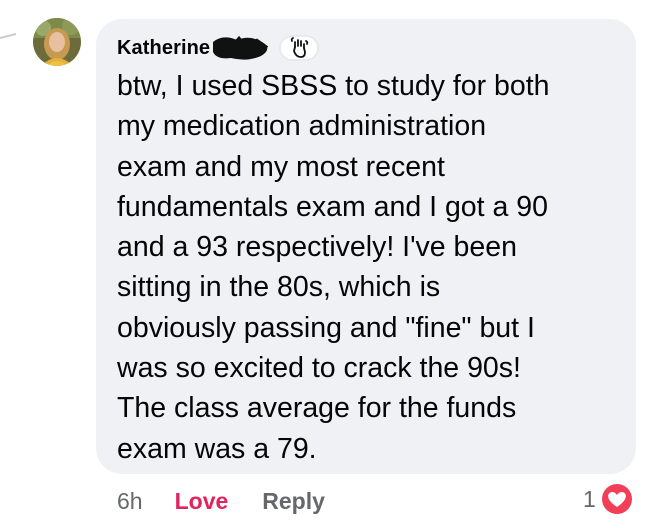  What do you see at coordinates (57, 42) in the screenshot?
I see `avatar` at bounding box center [57, 42].